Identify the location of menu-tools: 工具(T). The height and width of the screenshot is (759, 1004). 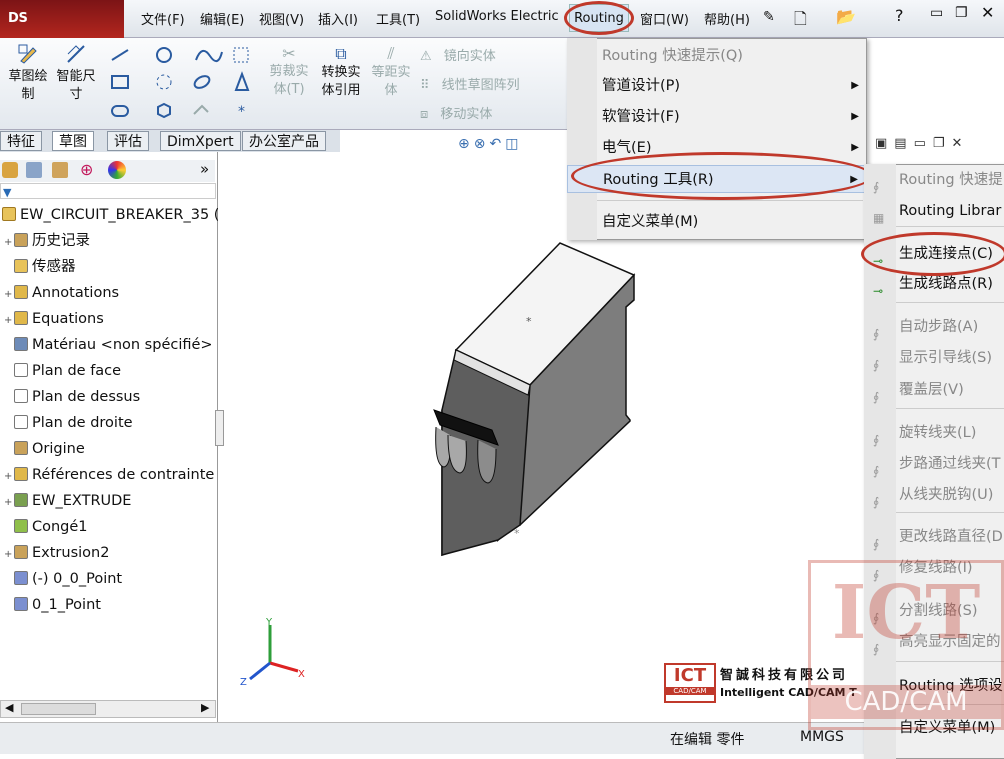
(398, 18).